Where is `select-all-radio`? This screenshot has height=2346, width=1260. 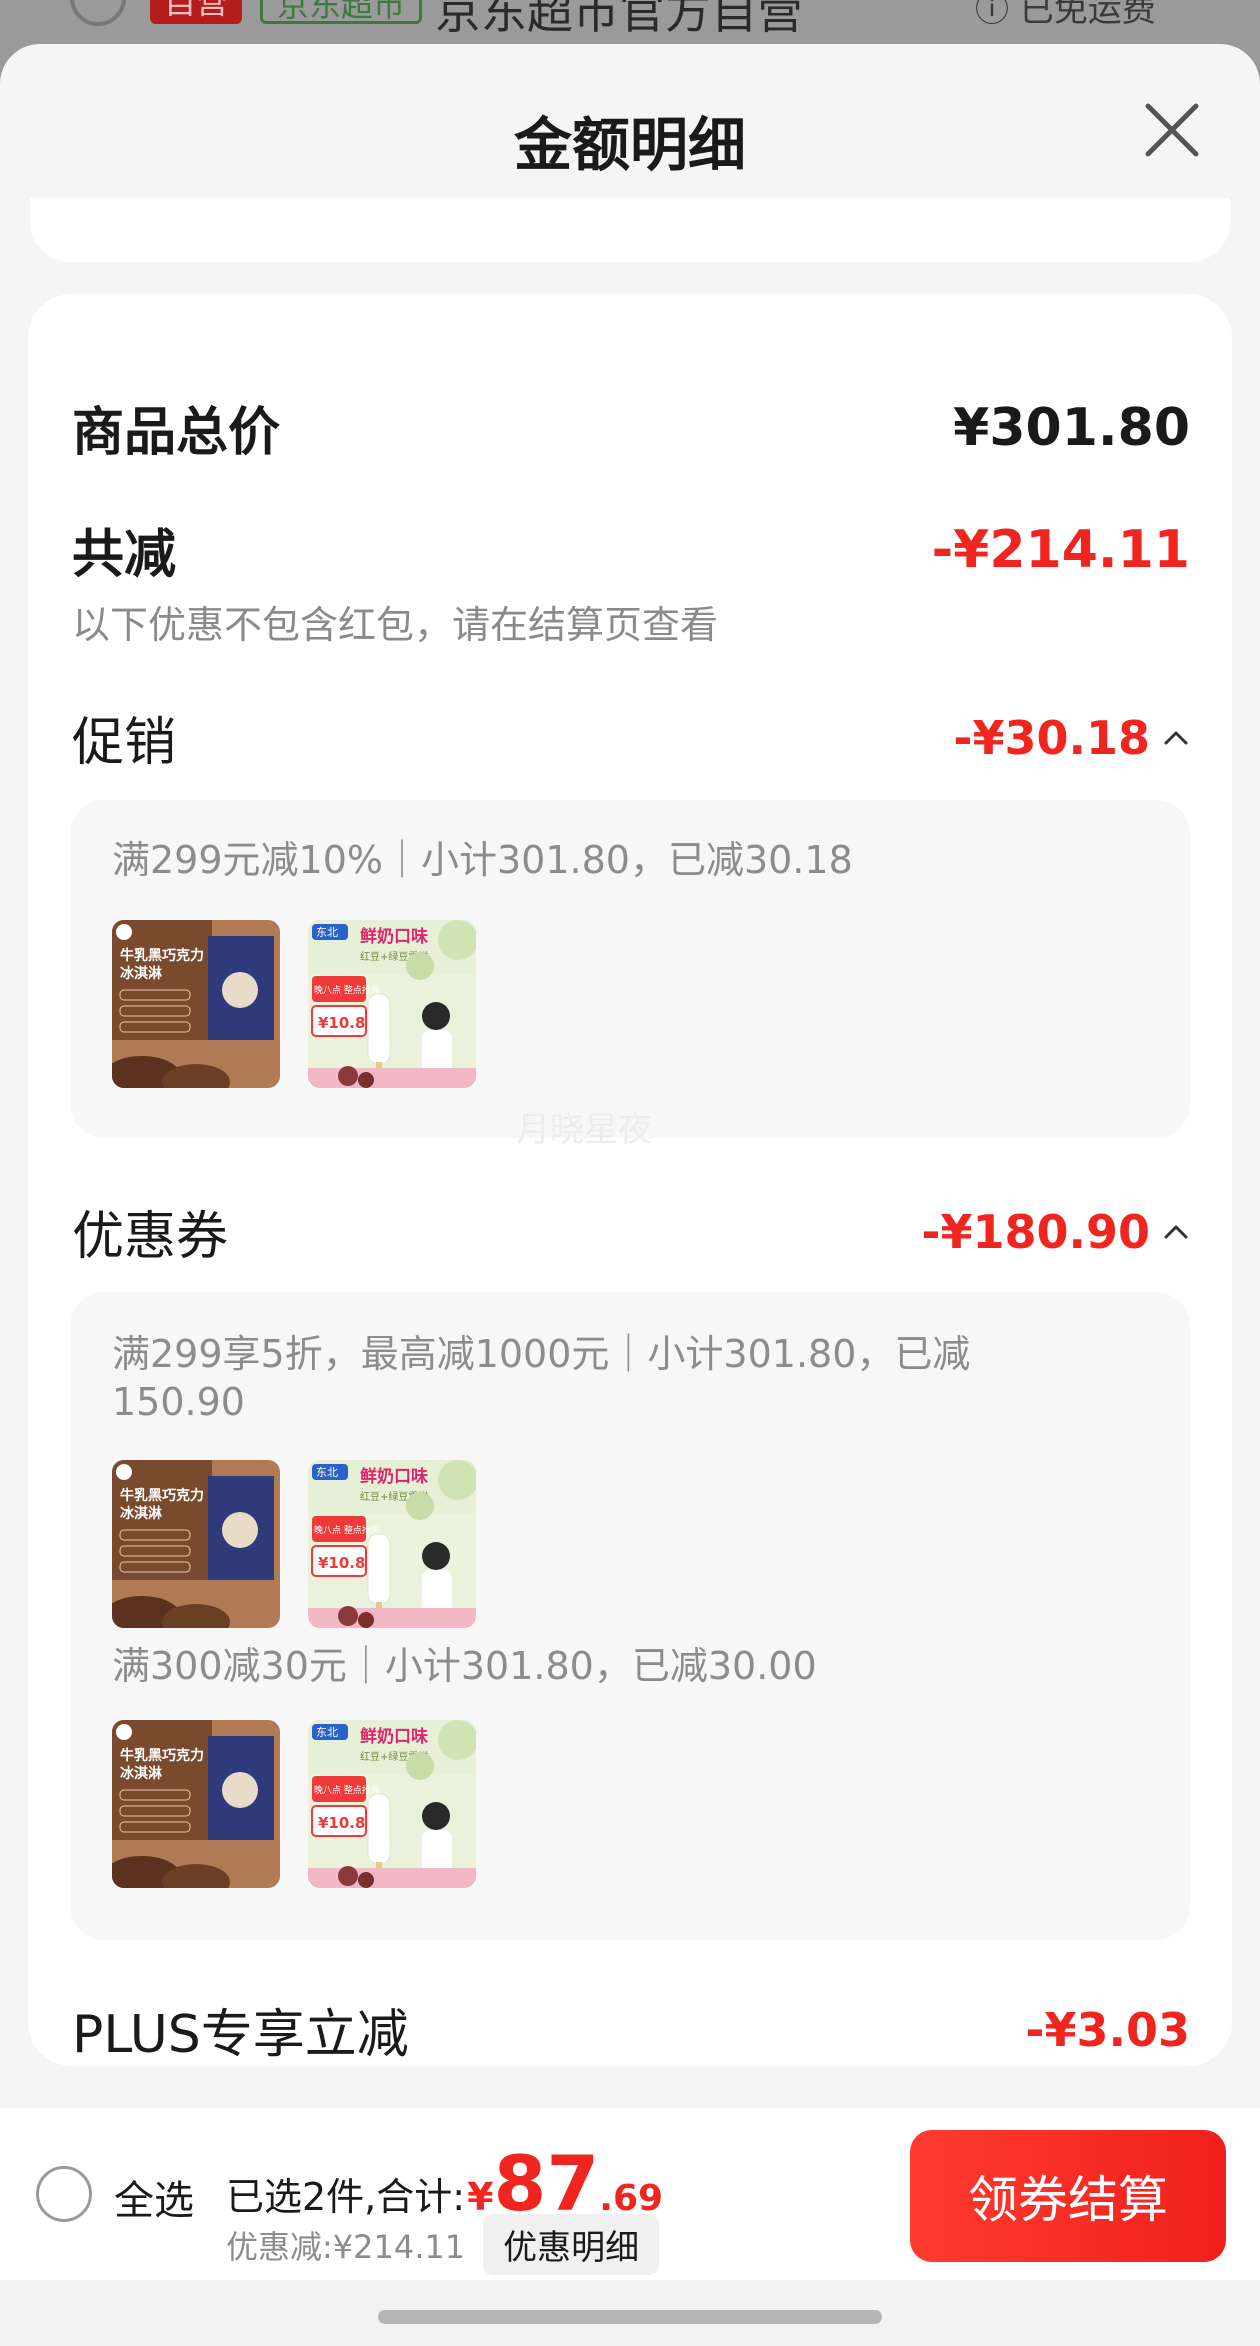 select-all-radio is located at coordinates (64, 2194).